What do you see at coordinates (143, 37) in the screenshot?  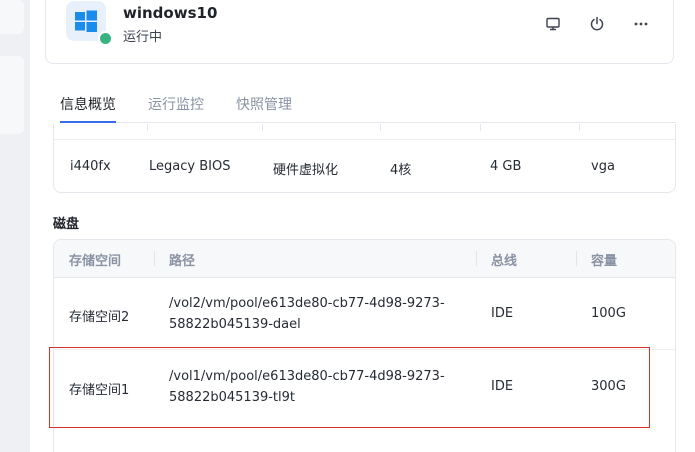 I see `vm-status: 运行中` at bounding box center [143, 37].